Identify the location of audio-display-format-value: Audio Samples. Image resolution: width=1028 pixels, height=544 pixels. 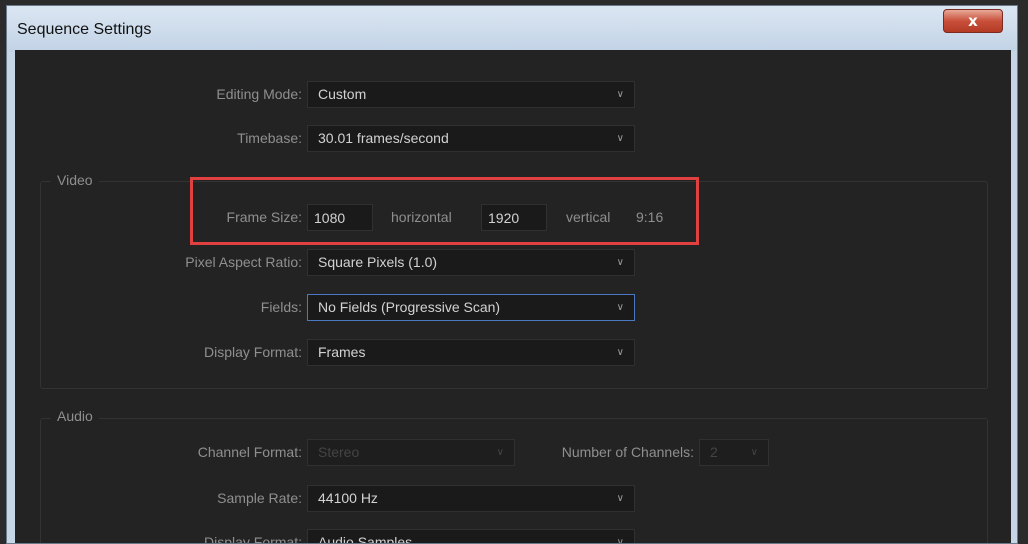
(365, 539).